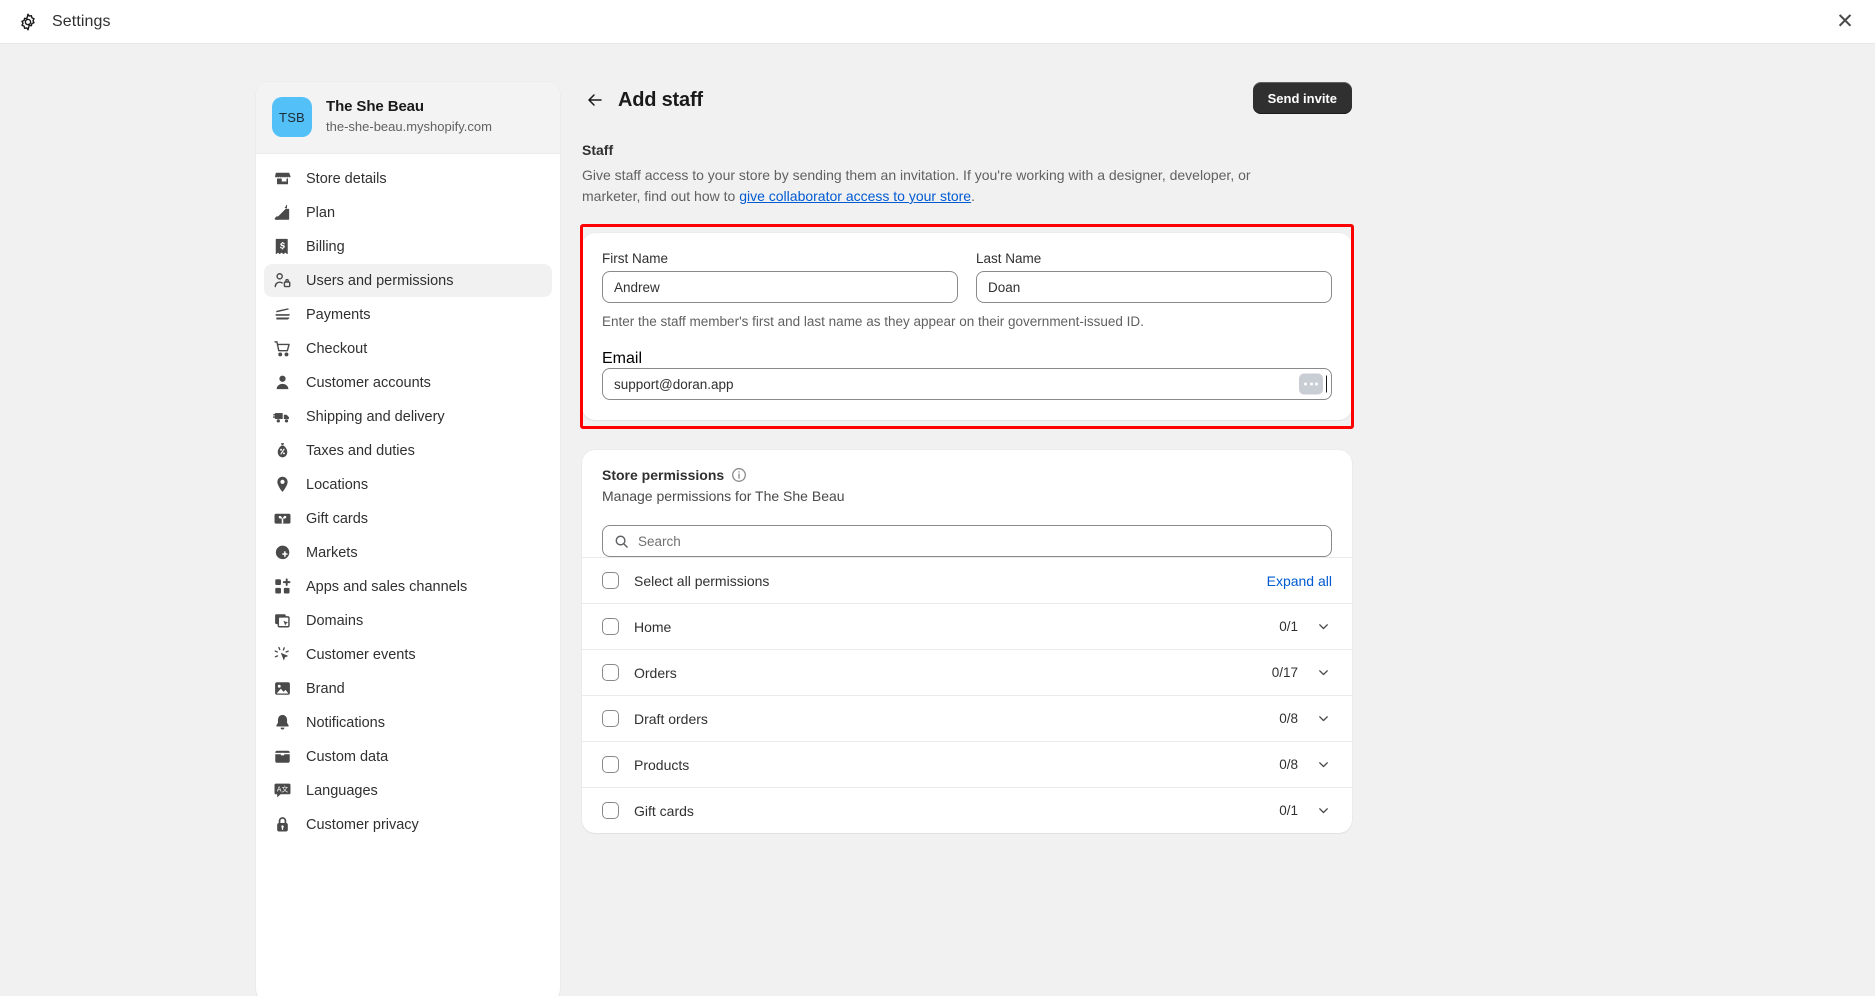 Image resolution: width=1875 pixels, height=996 pixels. What do you see at coordinates (408, 824) in the screenshot?
I see `sidebar-item-customer-privacy: Customer privacy` at bounding box center [408, 824].